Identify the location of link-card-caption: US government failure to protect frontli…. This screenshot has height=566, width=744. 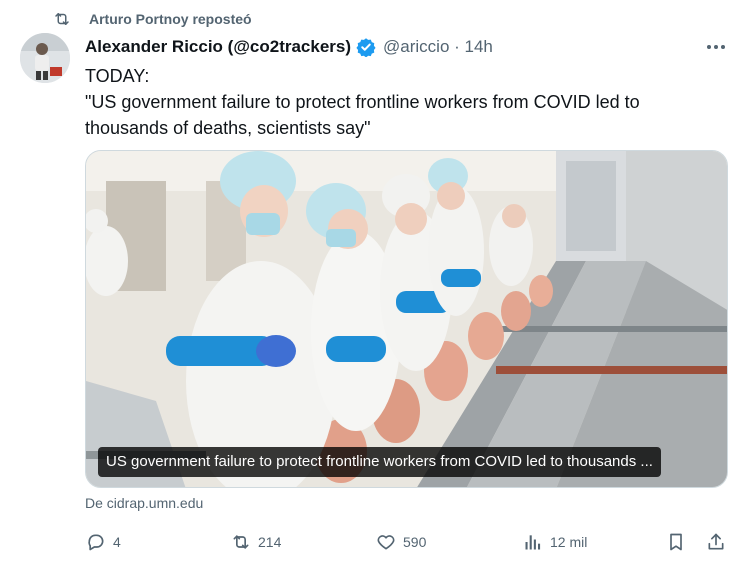
(379, 462).